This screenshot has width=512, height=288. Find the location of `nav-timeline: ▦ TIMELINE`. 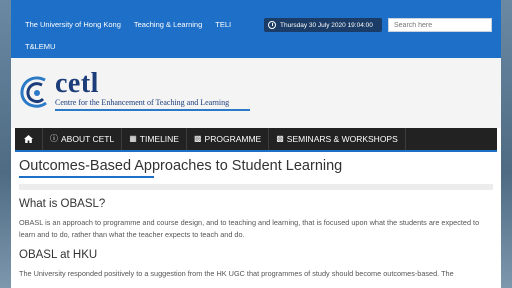

nav-timeline: ▦ TIMELINE is located at coordinates (154, 139).